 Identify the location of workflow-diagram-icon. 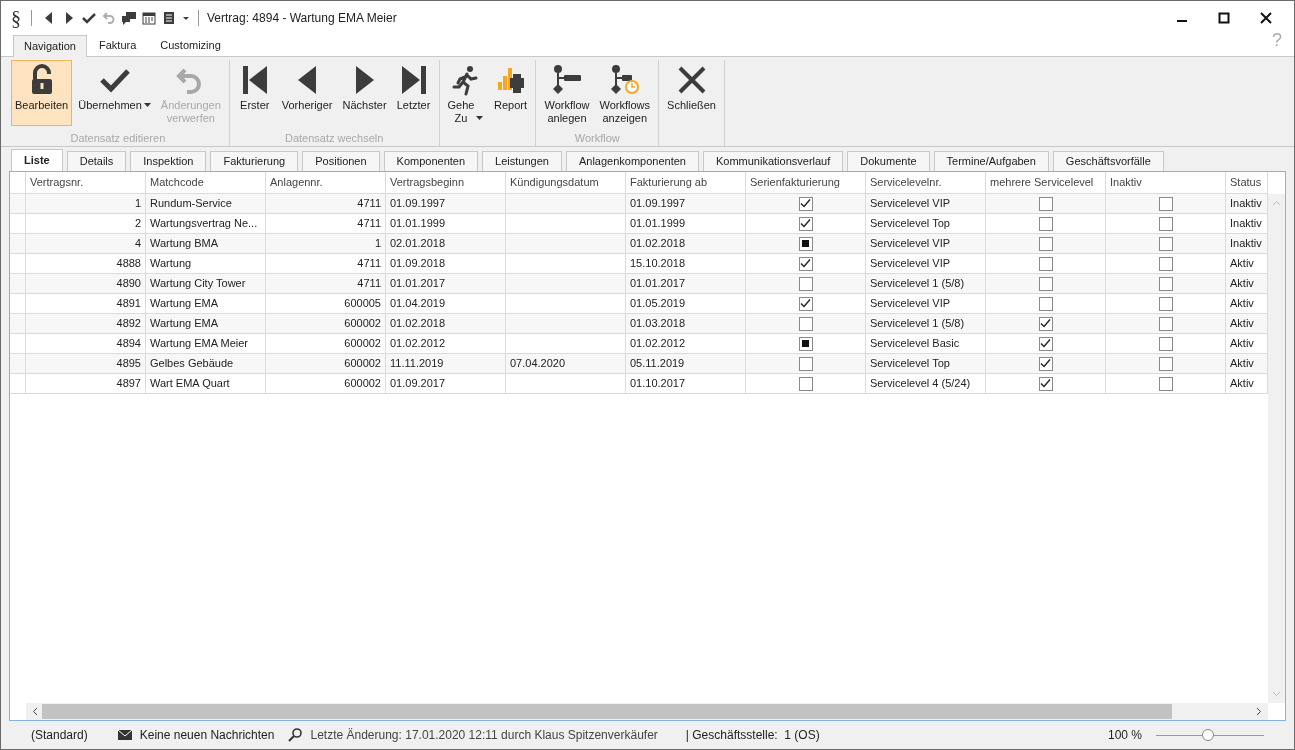
(567, 80).